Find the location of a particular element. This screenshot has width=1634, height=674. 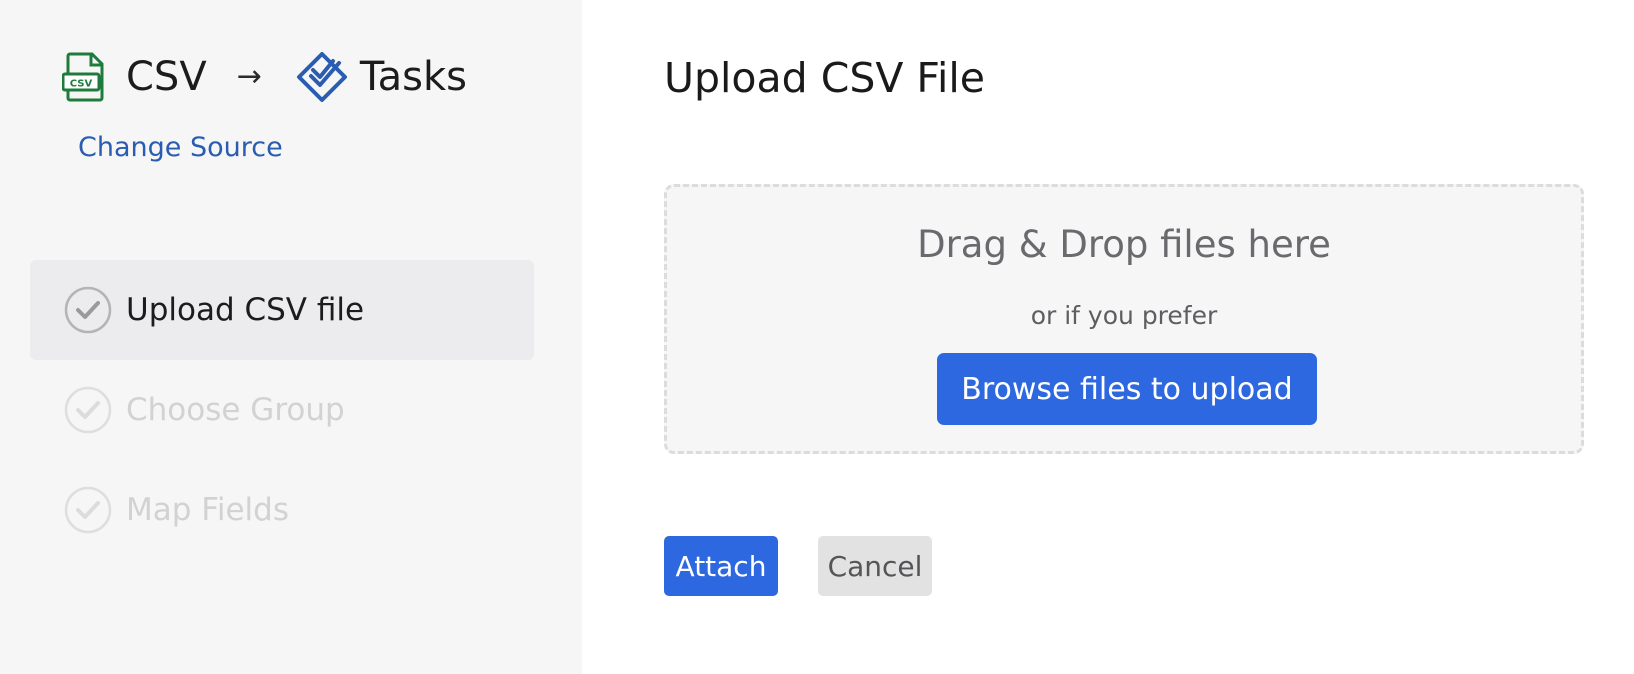

attach-button: Attach is located at coordinates (721, 566).